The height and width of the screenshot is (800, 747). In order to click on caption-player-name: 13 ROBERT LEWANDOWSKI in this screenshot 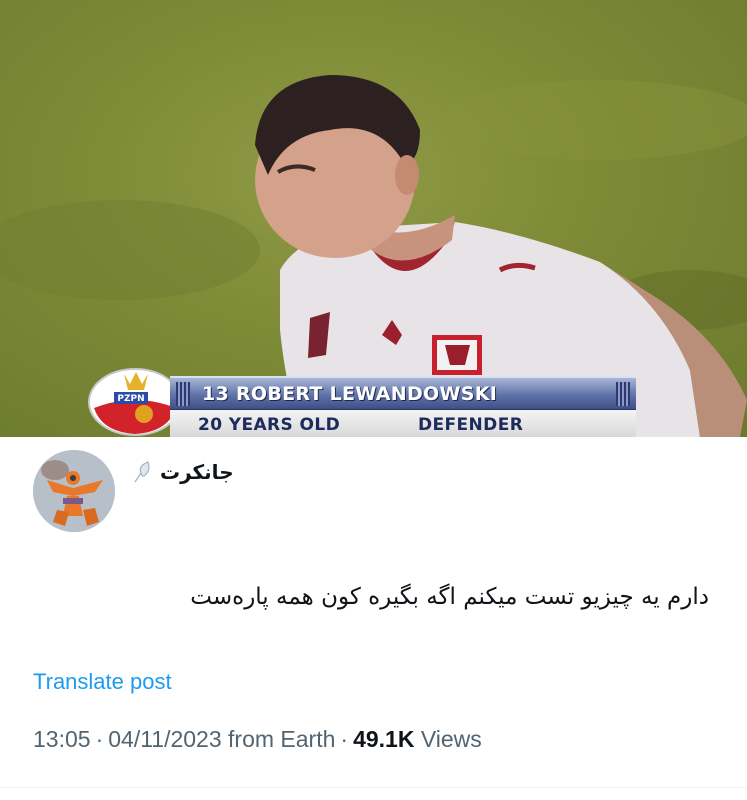, I will do `click(350, 394)`.